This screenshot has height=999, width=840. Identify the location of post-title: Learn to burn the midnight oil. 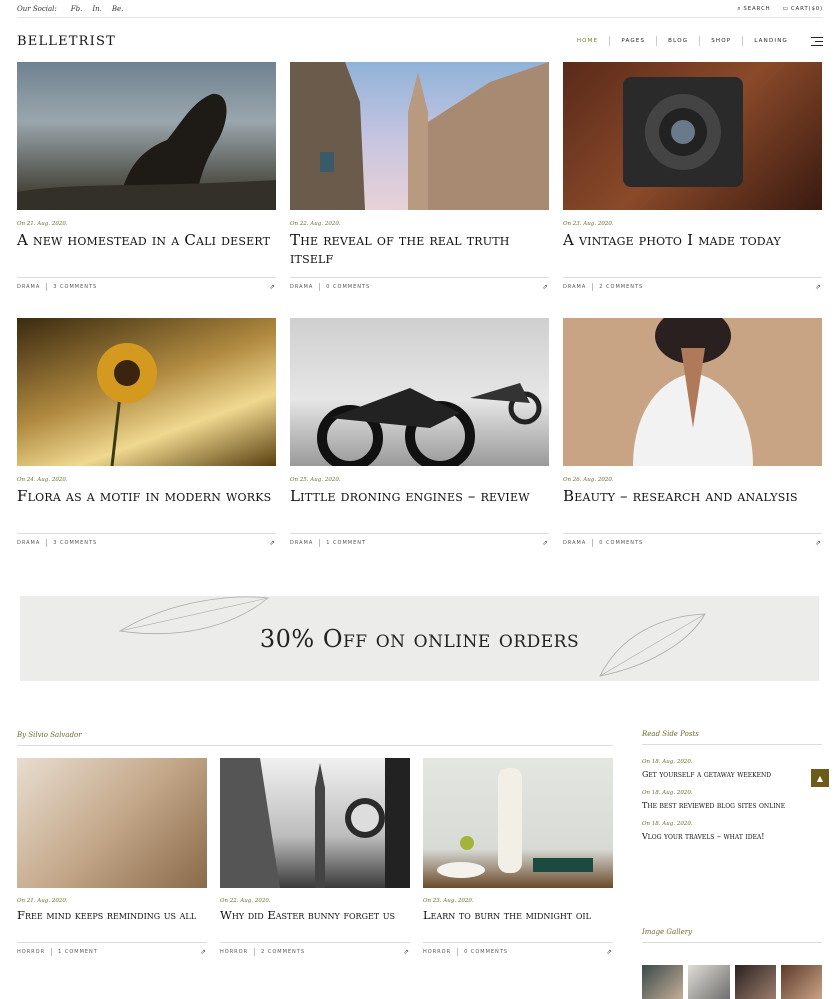
(518, 923).